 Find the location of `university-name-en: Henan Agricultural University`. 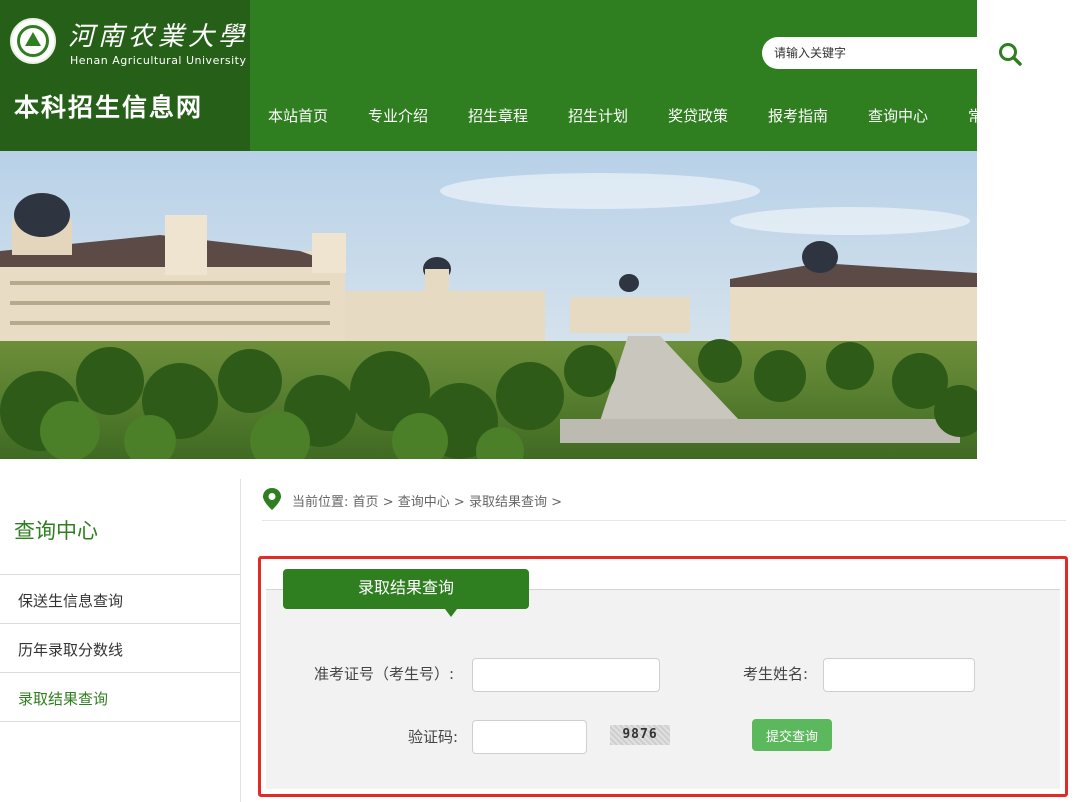

university-name-en: Henan Agricultural University is located at coordinates (158, 60).